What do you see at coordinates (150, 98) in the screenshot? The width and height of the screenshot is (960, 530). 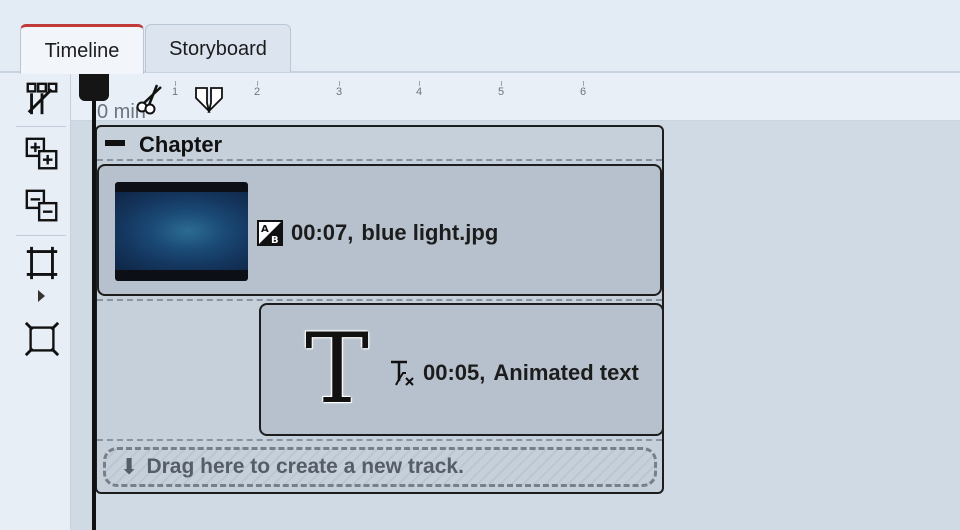 I see `scissors-icon` at bounding box center [150, 98].